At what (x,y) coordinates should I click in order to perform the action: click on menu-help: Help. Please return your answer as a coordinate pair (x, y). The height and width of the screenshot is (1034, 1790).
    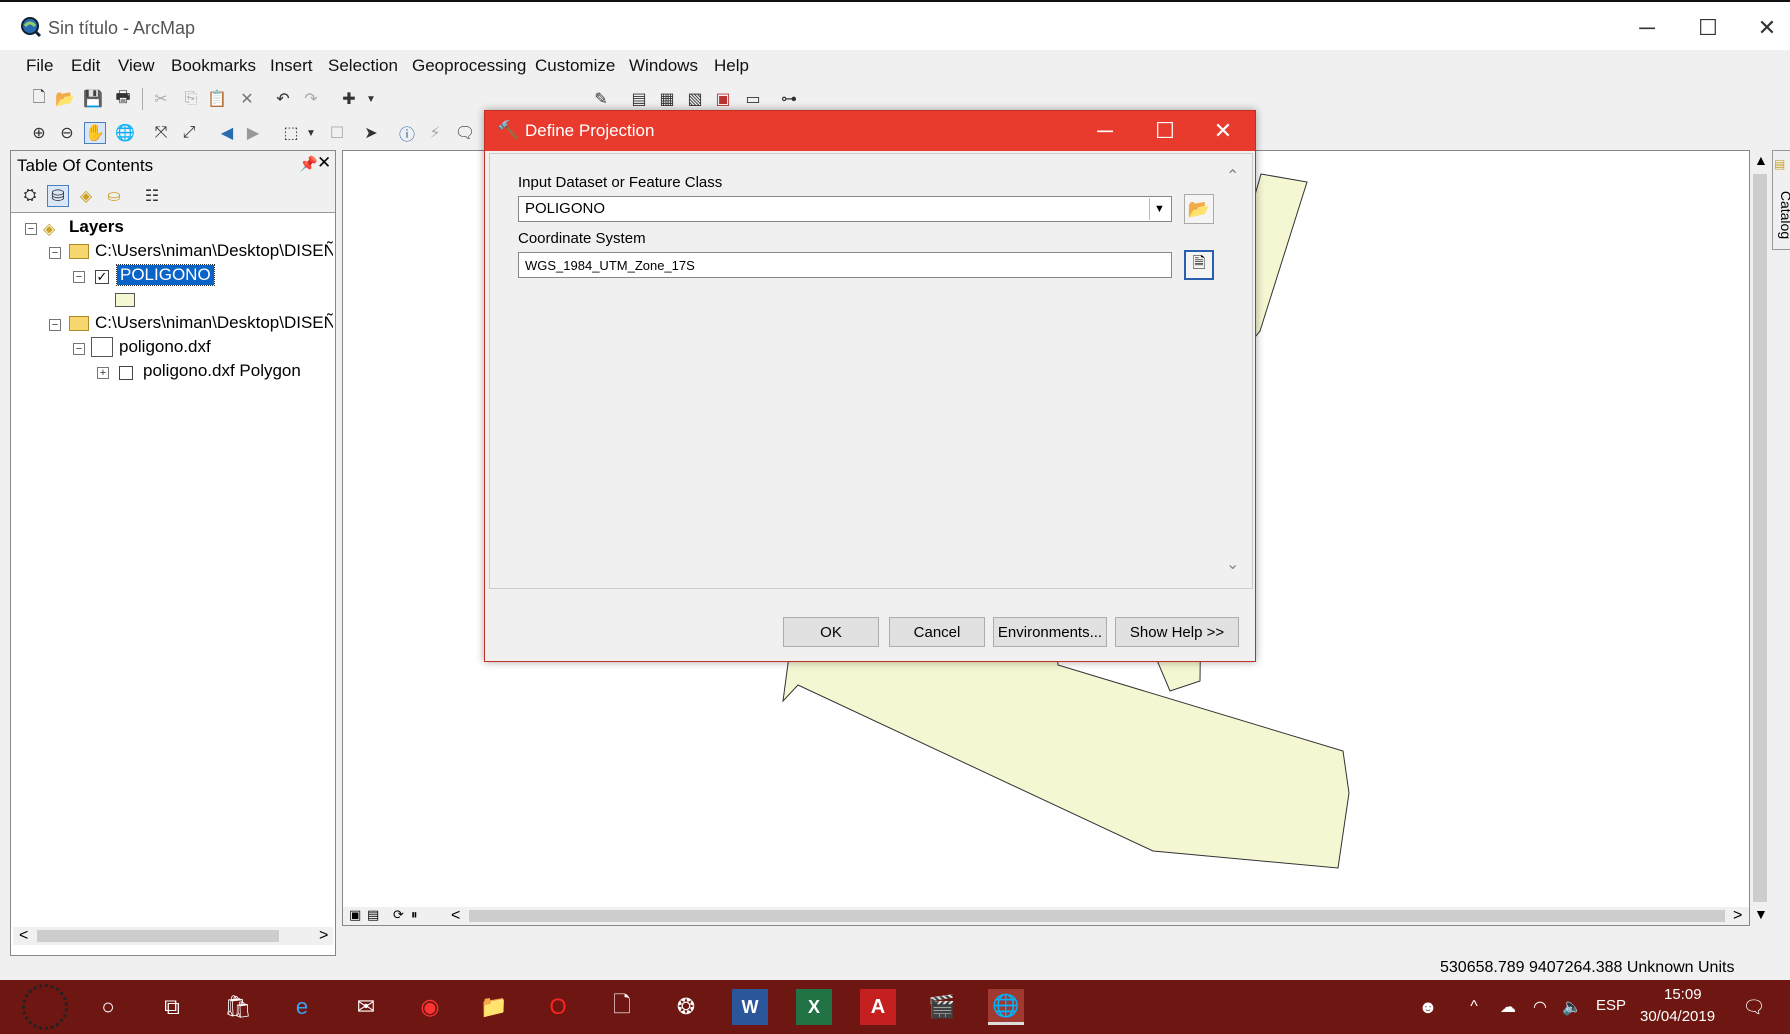
    Looking at the image, I should click on (731, 66).